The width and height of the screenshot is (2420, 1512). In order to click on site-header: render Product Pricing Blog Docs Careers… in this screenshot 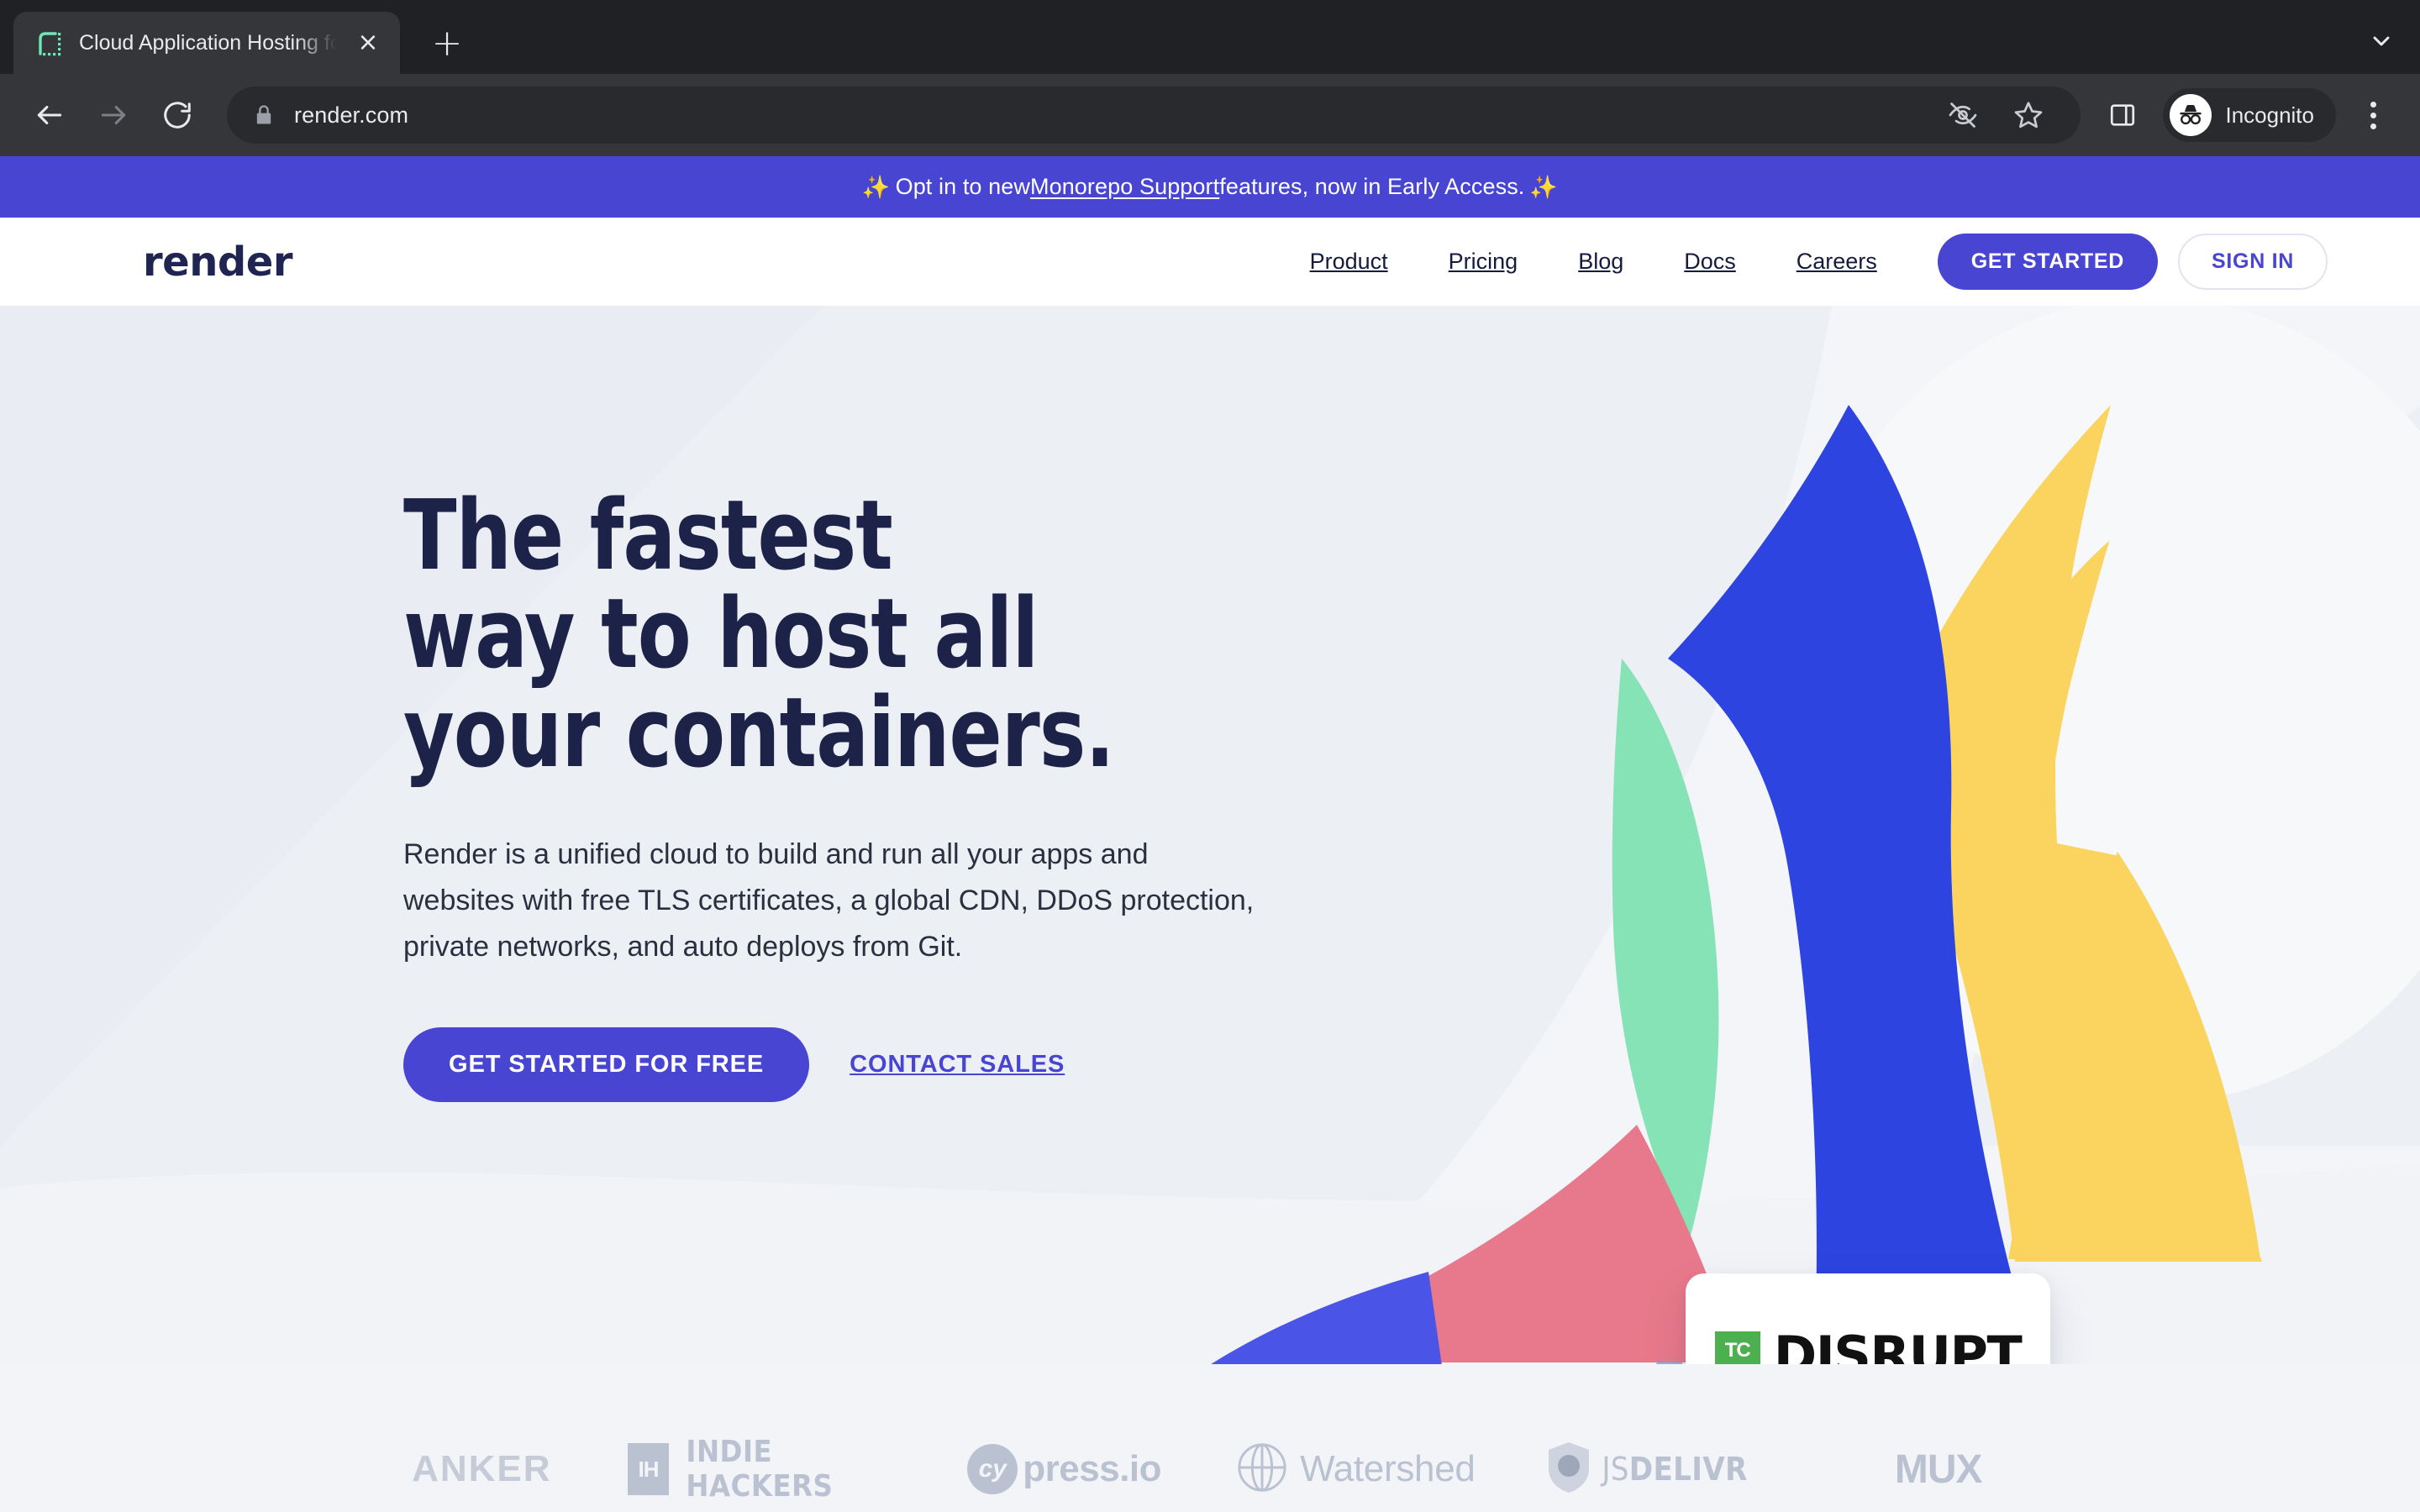, I will do `click(1210, 262)`.